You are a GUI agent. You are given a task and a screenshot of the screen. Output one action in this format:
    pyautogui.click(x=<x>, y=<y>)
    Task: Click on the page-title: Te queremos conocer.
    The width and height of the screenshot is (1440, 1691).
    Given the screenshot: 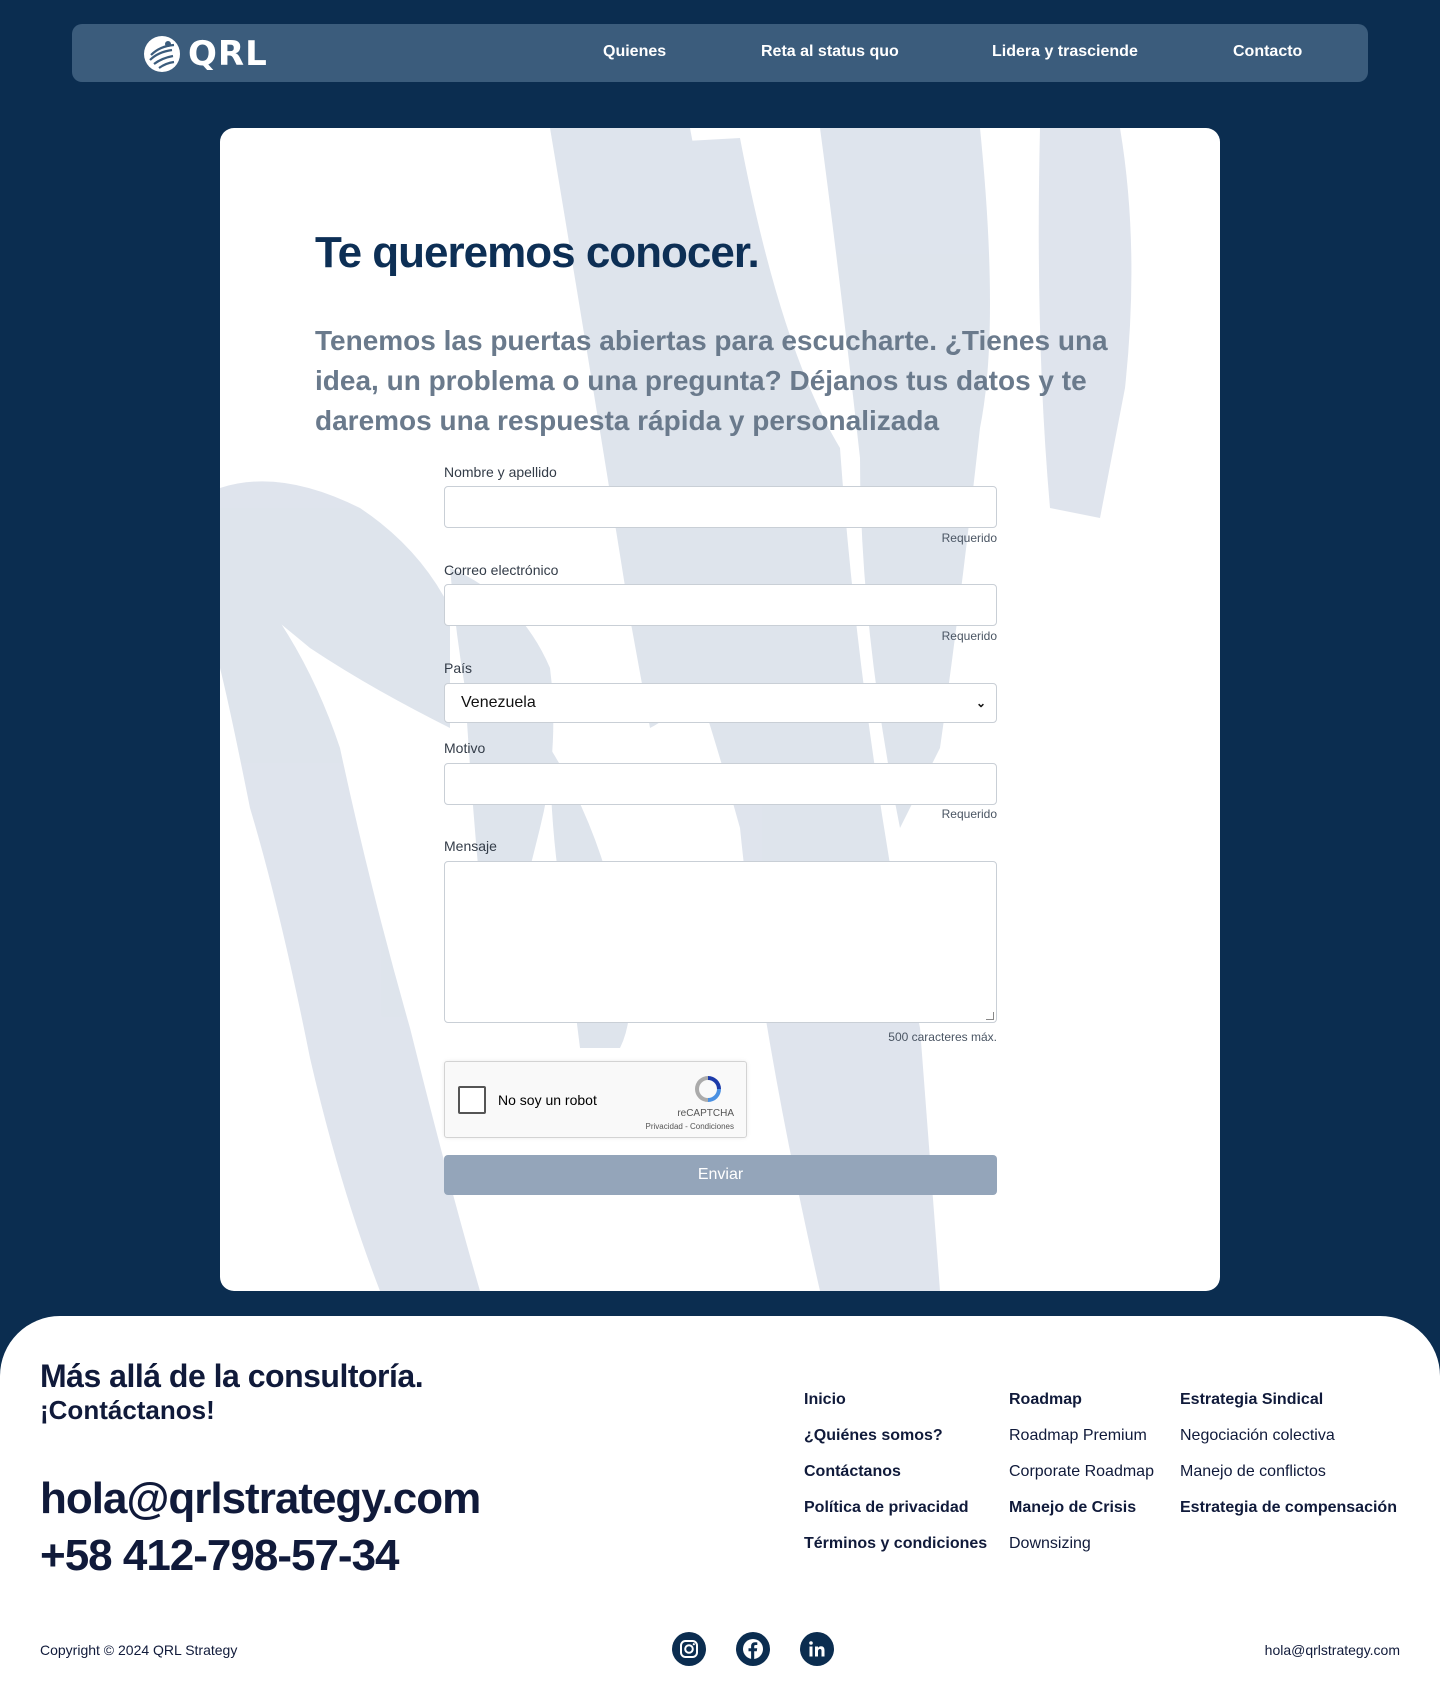 What is the action you would take?
    pyautogui.click(x=537, y=252)
    